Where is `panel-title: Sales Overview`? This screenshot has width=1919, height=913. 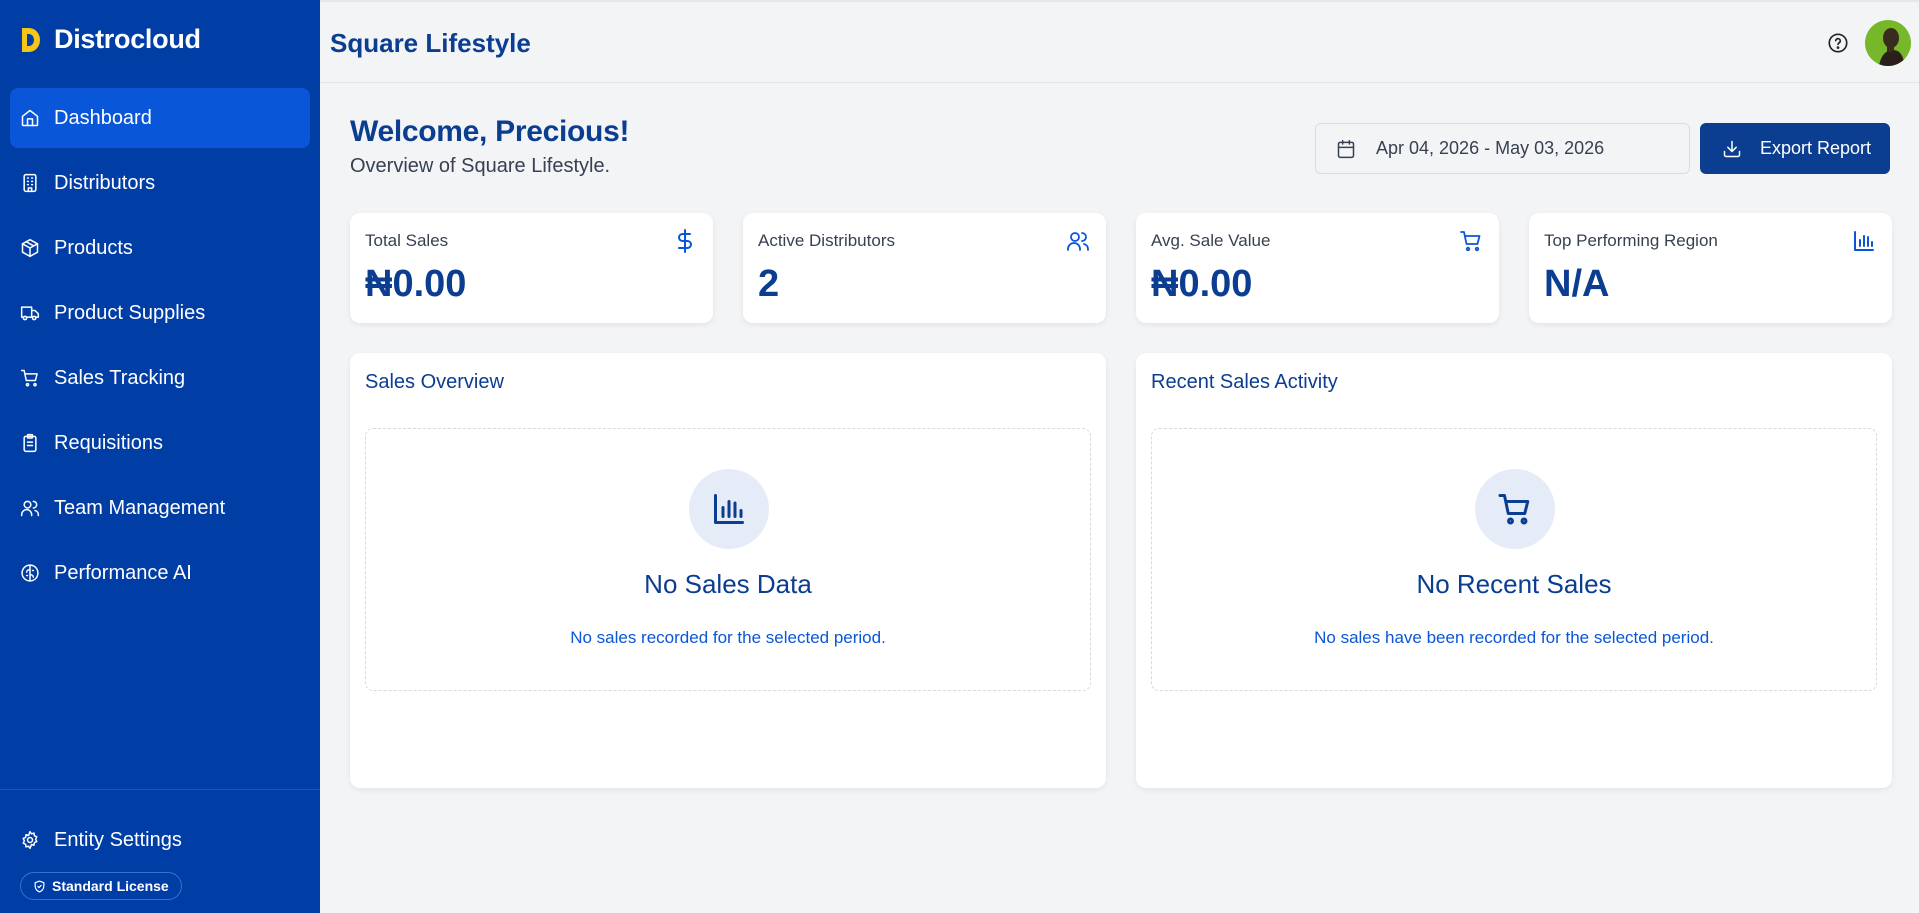 panel-title: Sales Overview is located at coordinates (434, 382).